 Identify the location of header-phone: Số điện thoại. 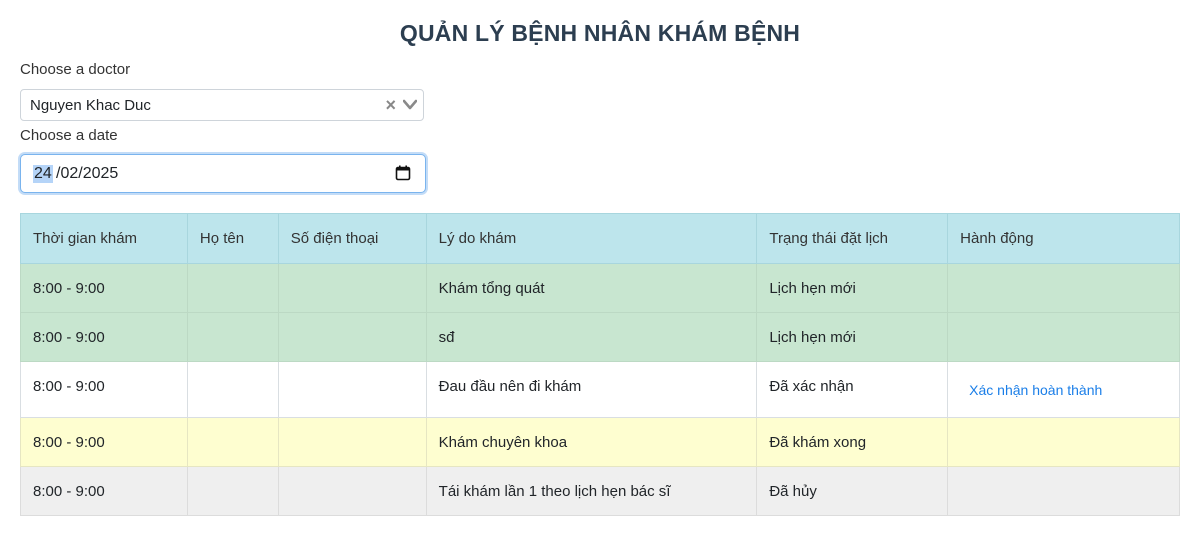
(352, 238).